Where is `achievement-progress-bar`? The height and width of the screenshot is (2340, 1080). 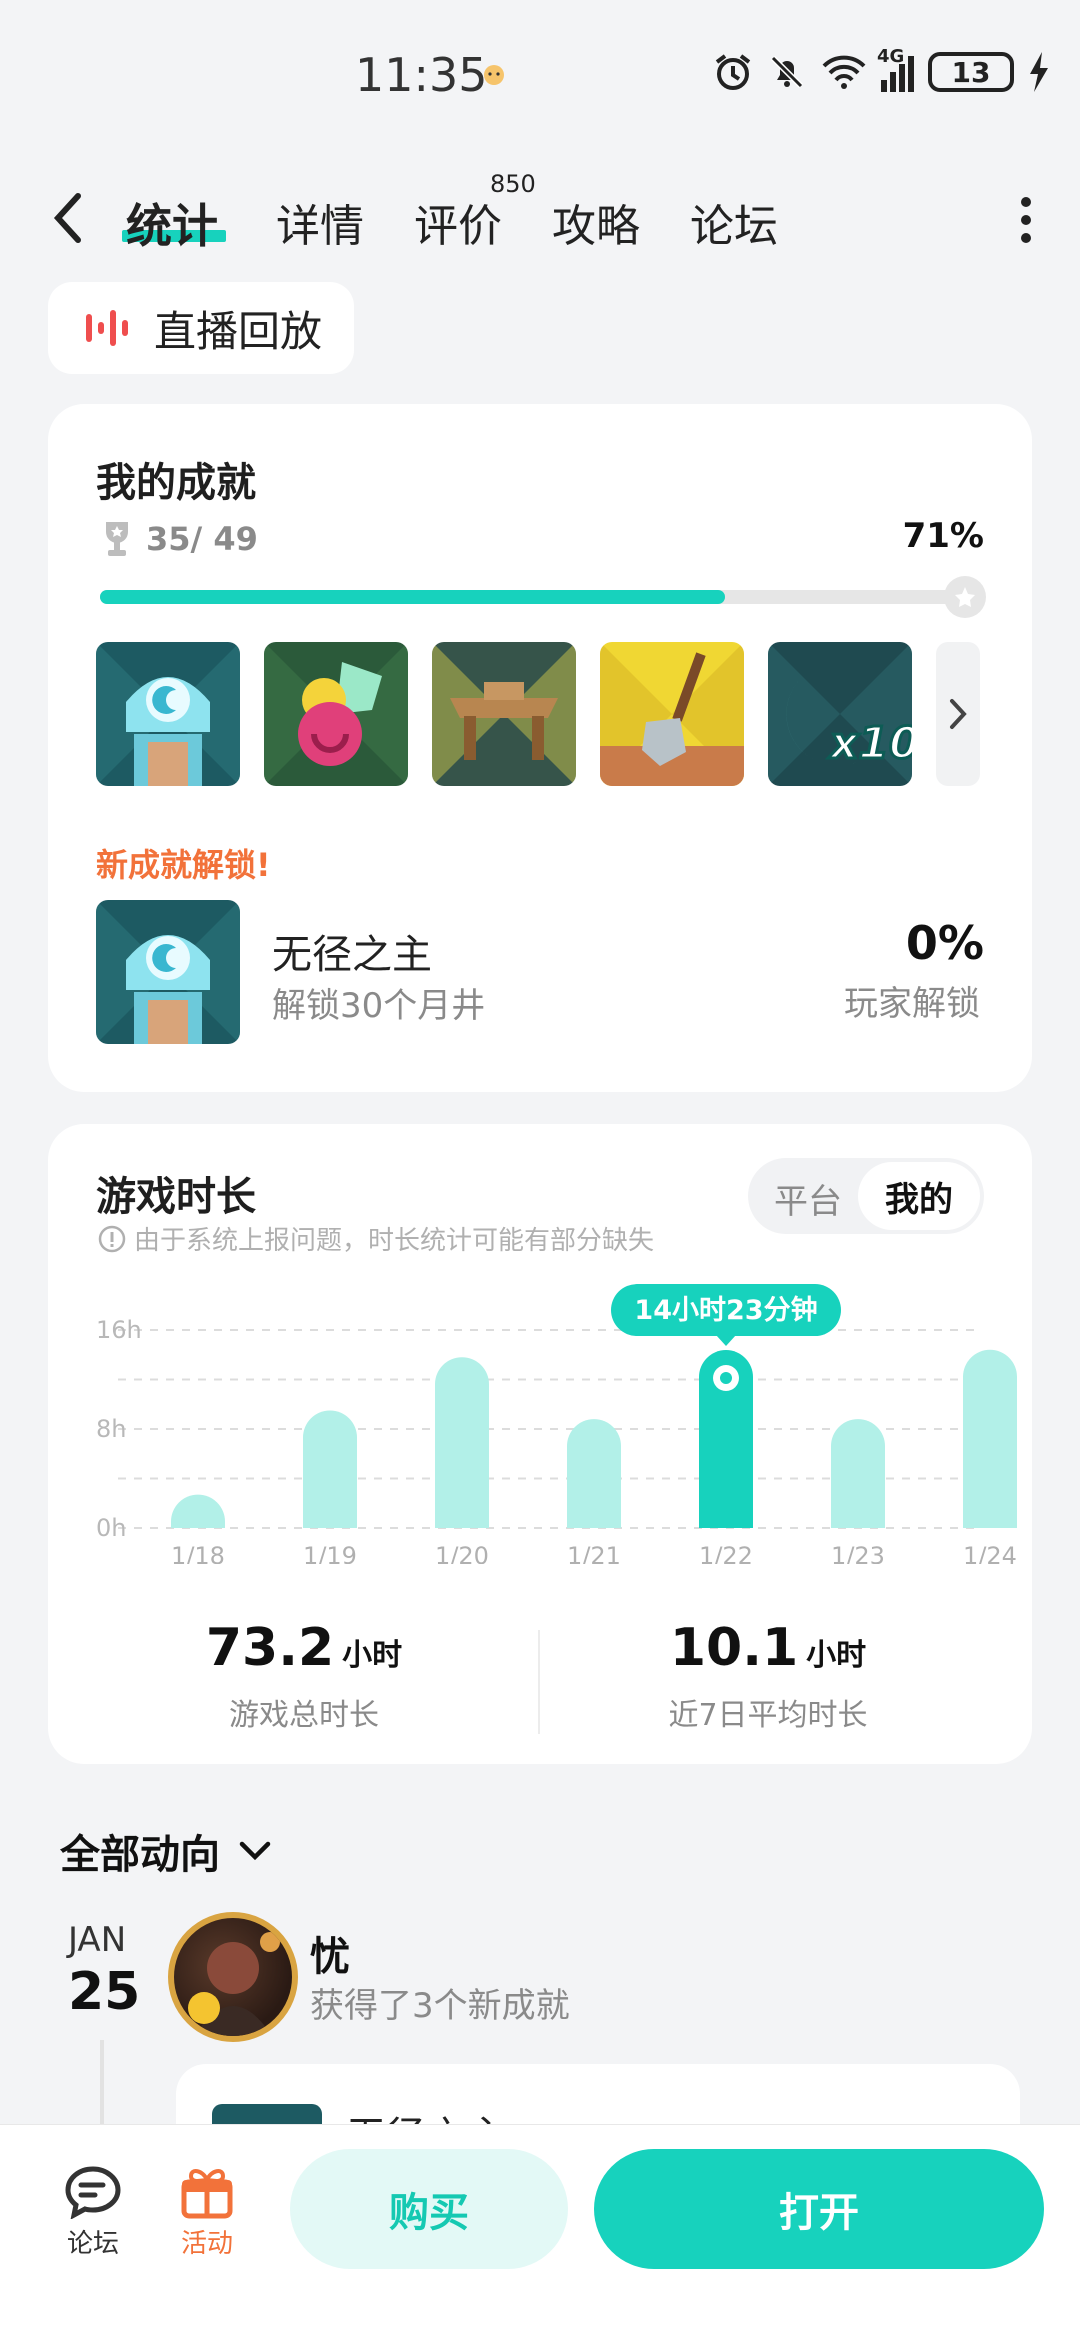
achievement-progress-bar is located at coordinates (543, 597).